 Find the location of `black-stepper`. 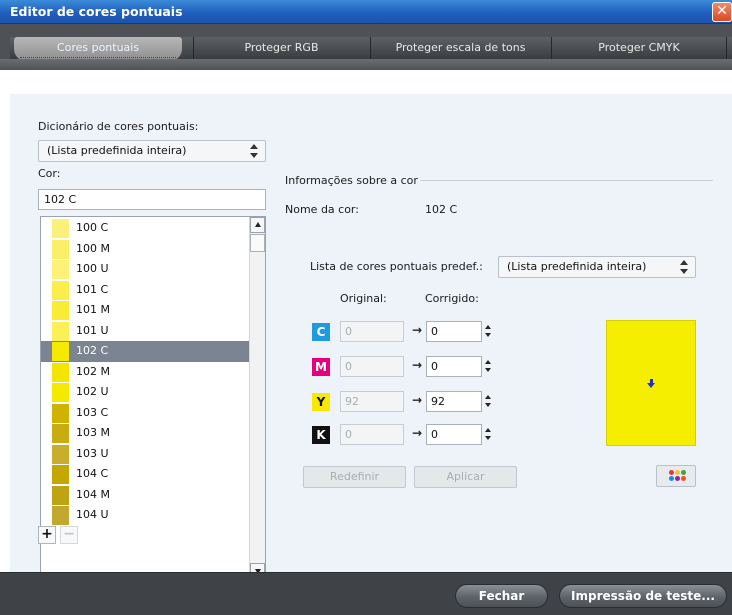

black-stepper is located at coordinates (488, 434).